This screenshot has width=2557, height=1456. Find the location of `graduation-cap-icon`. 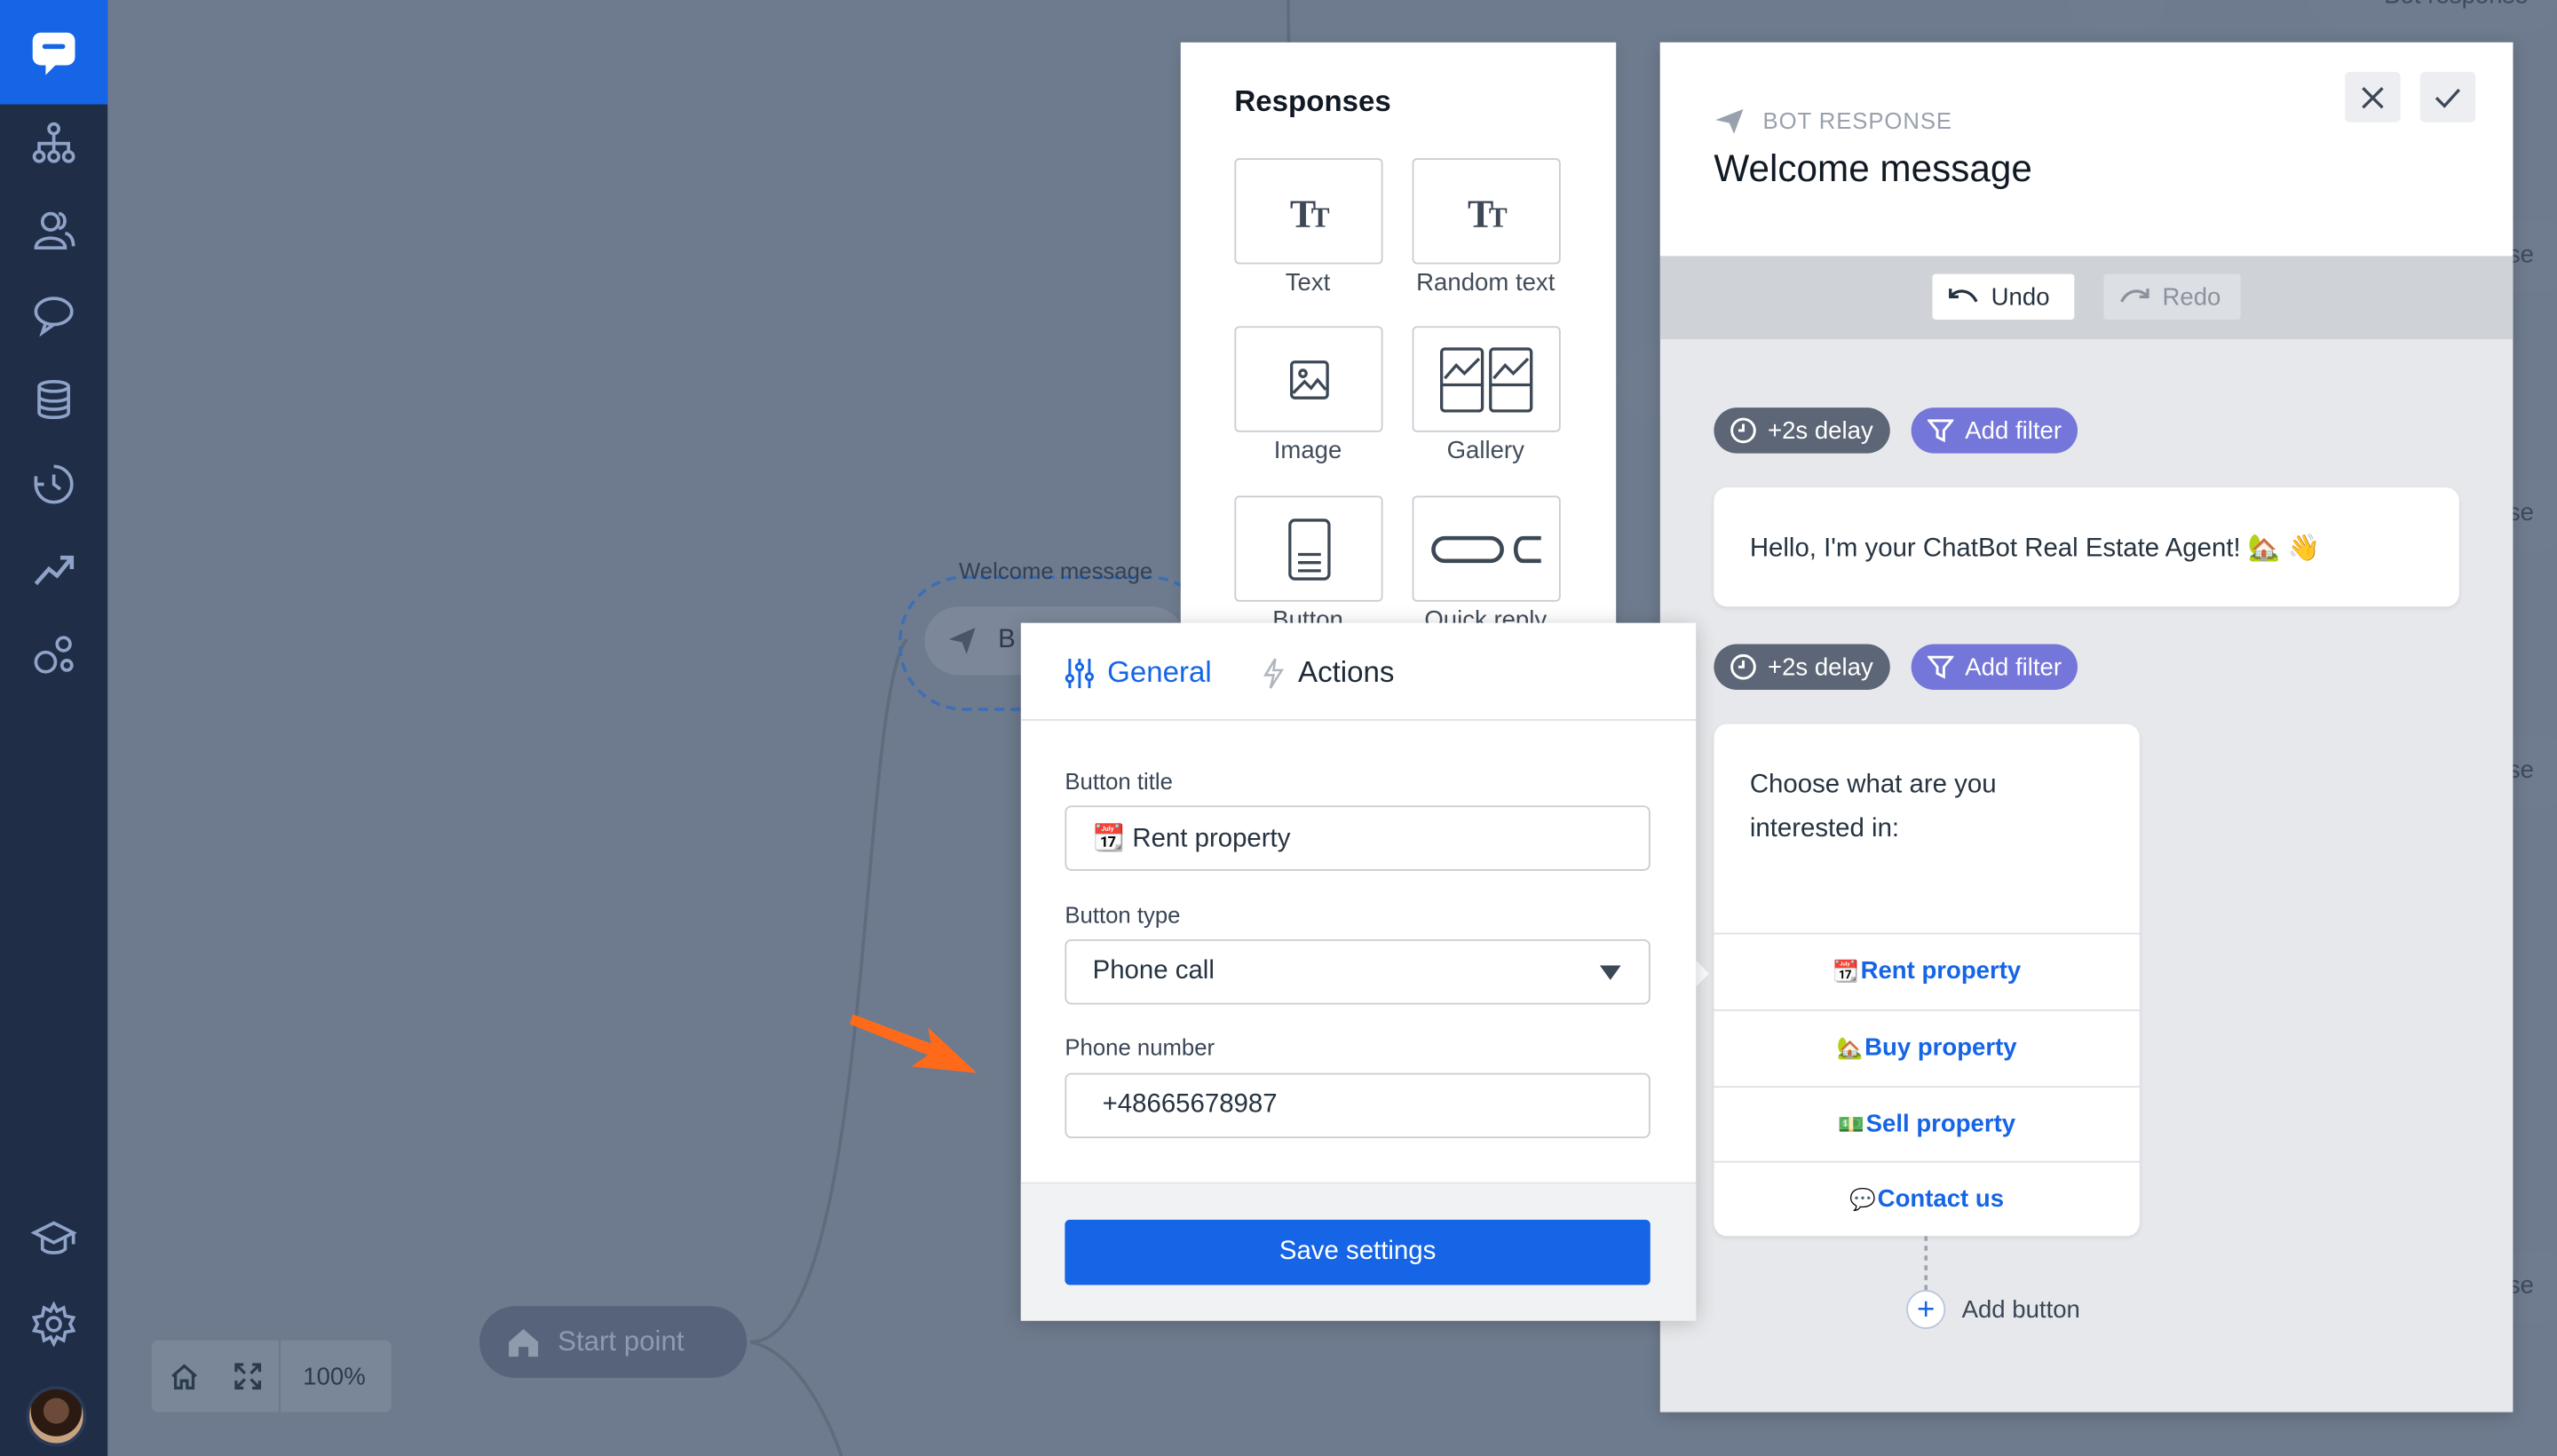

graduation-cap-icon is located at coordinates (53, 1237).